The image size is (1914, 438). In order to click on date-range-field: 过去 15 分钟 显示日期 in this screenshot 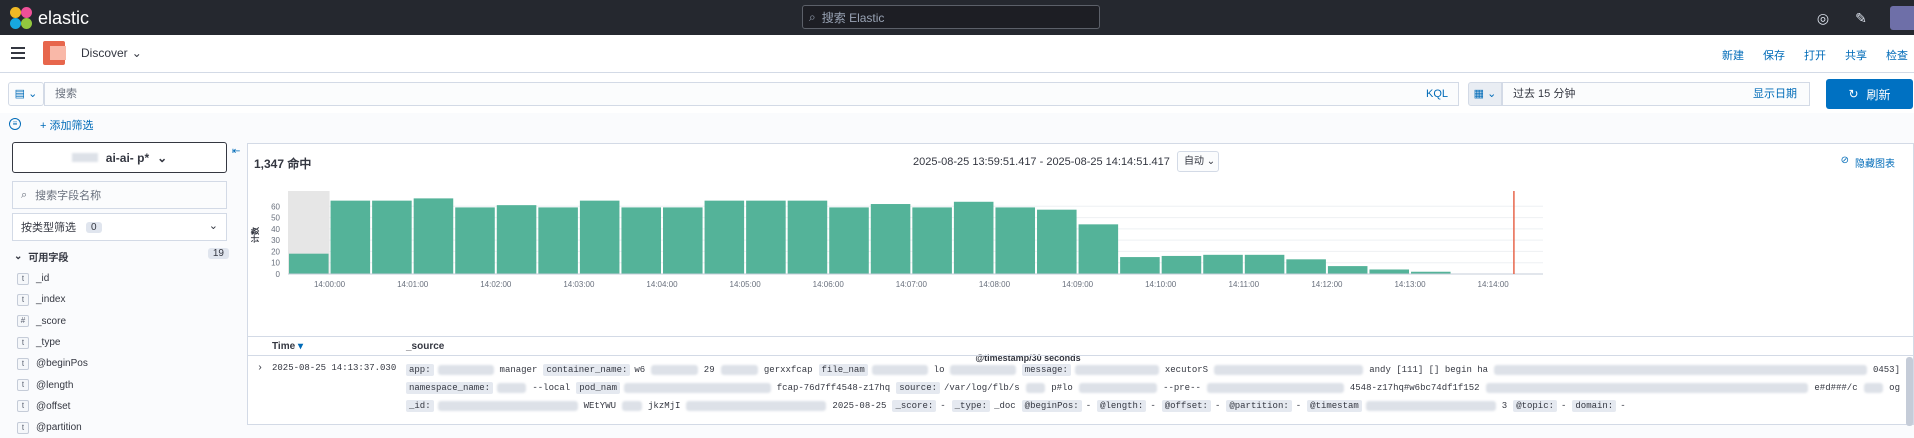, I will do `click(1656, 94)`.